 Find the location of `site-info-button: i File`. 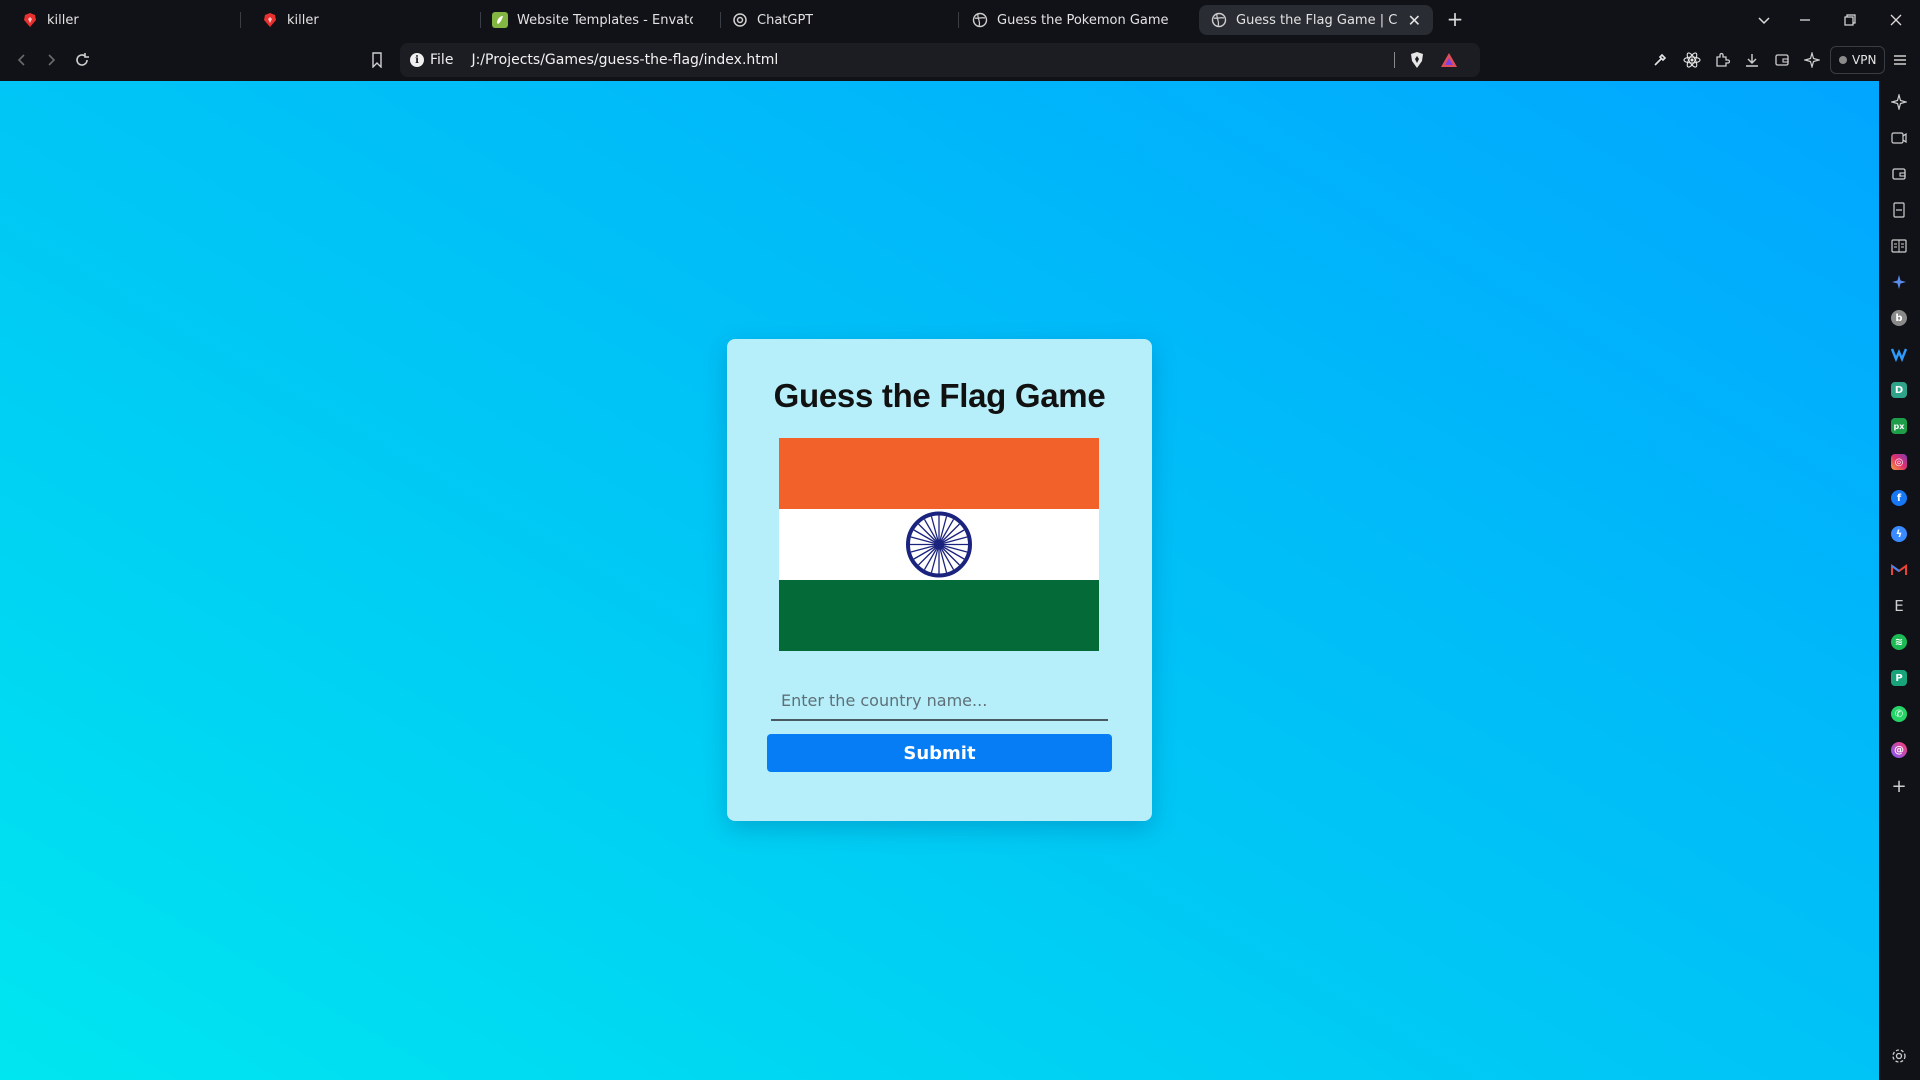

site-info-button: i File is located at coordinates (431, 60).